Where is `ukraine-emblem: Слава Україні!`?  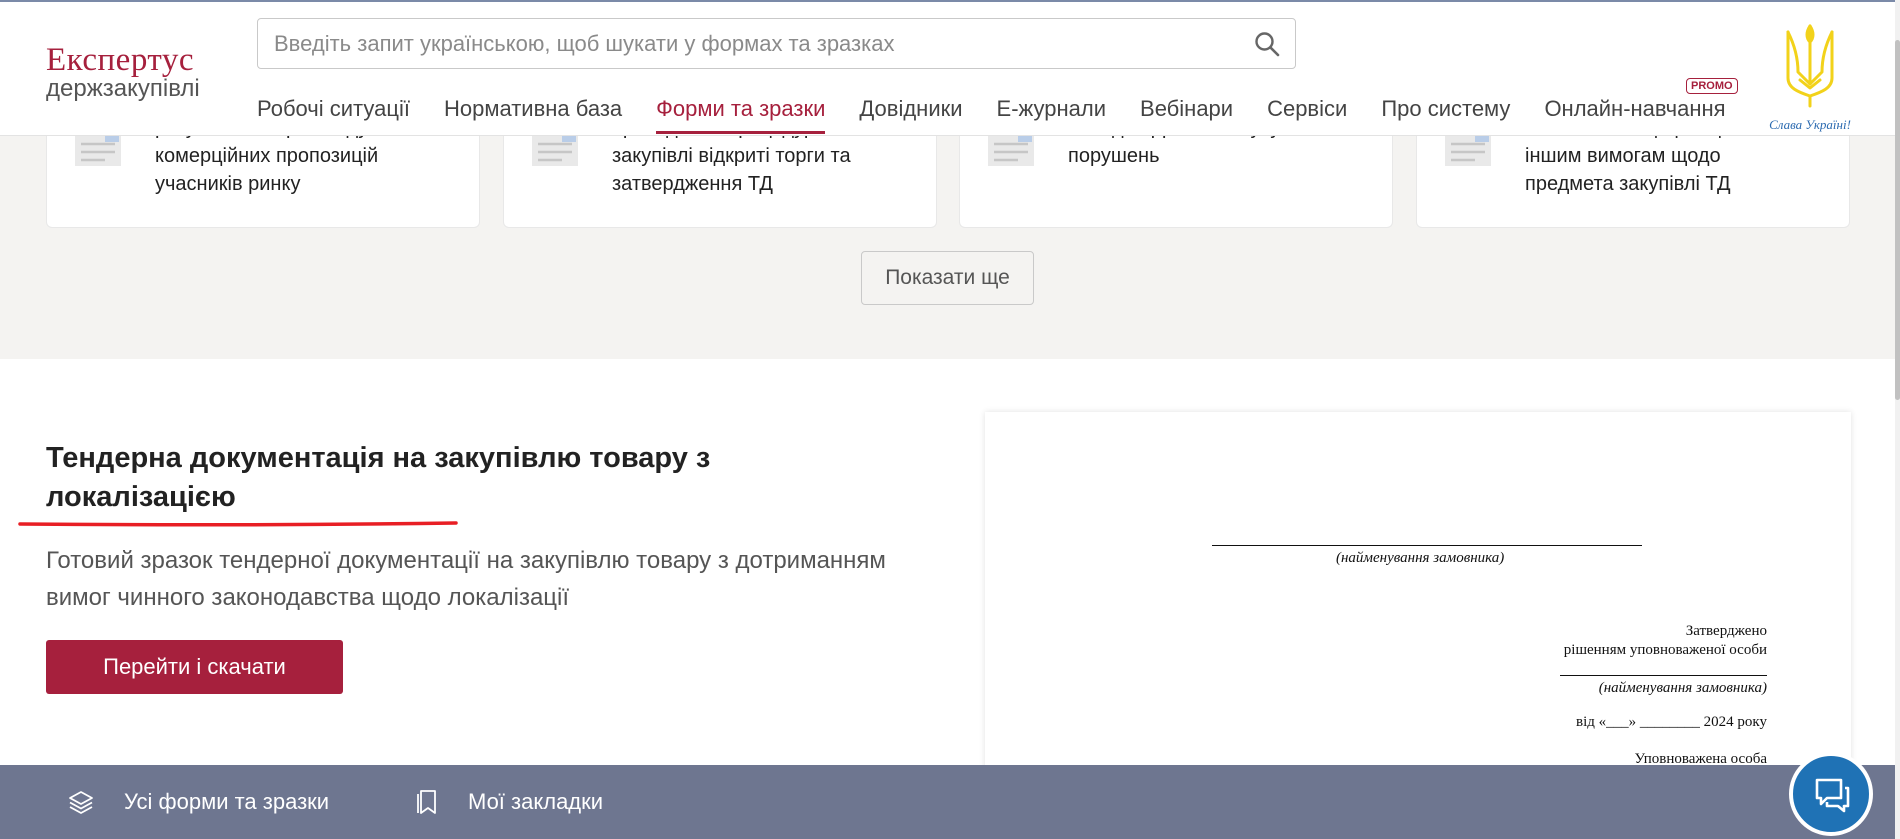
ukraine-emblem: Слава Україні! is located at coordinates (1810, 78).